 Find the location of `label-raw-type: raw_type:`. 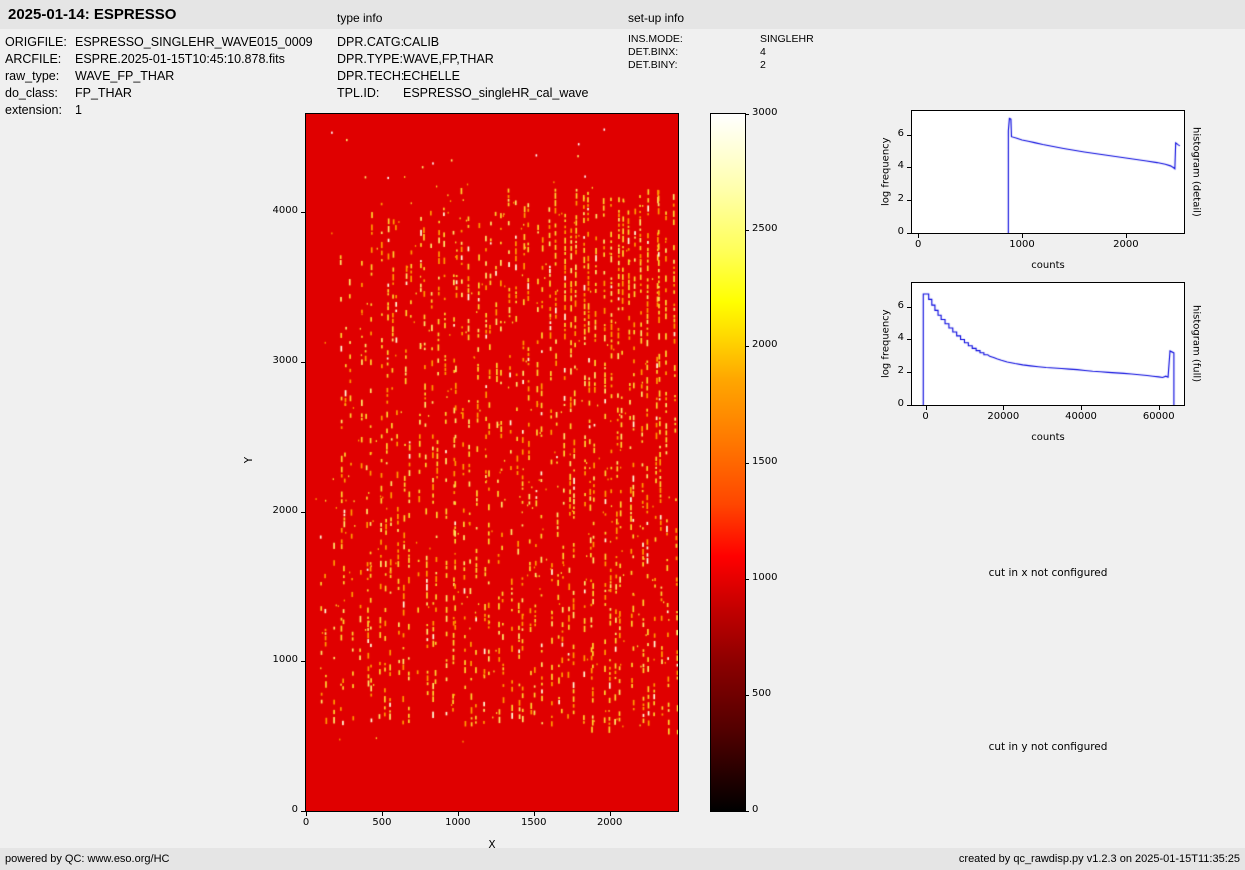

label-raw-type: raw_type: is located at coordinates (32, 76).